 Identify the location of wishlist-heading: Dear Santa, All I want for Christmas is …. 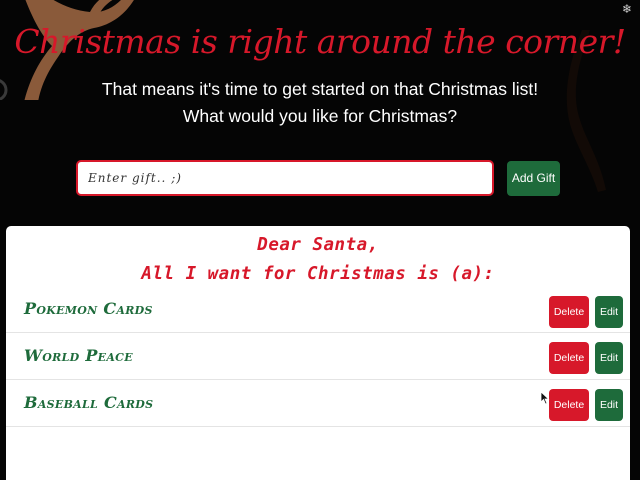
(318, 260).